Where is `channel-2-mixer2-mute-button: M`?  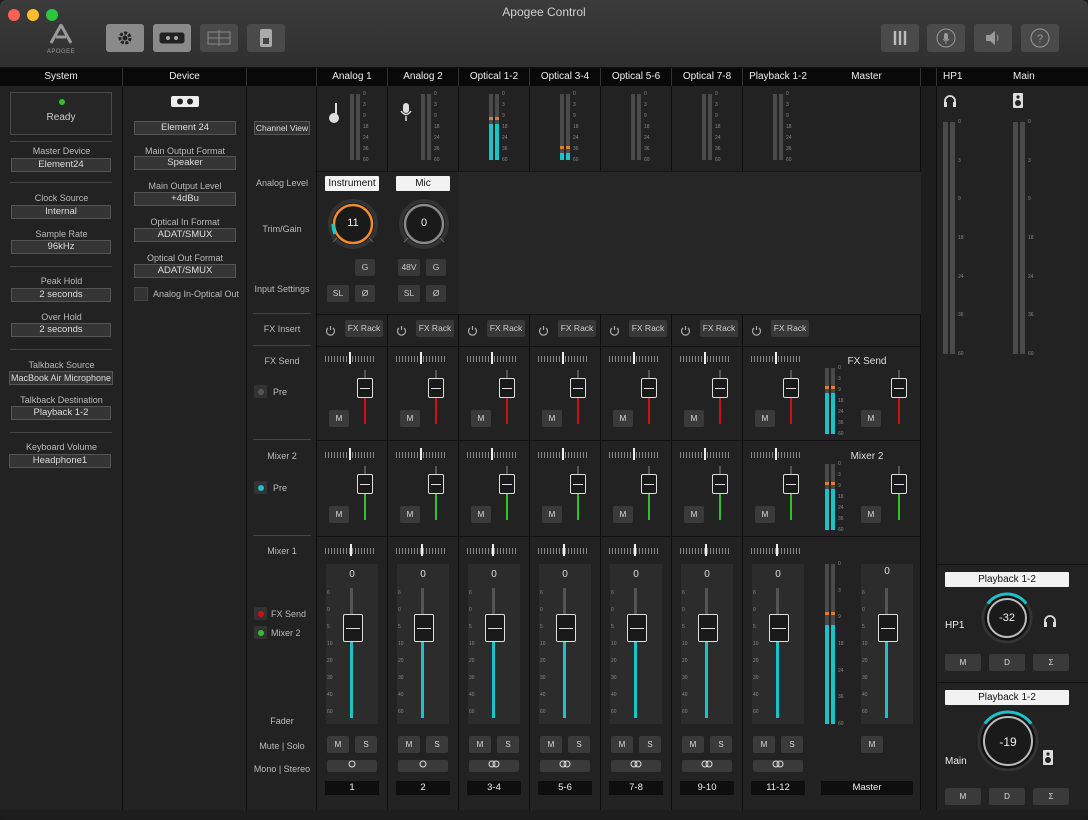
channel-2-mixer2-mute-button: M is located at coordinates (410, 514).